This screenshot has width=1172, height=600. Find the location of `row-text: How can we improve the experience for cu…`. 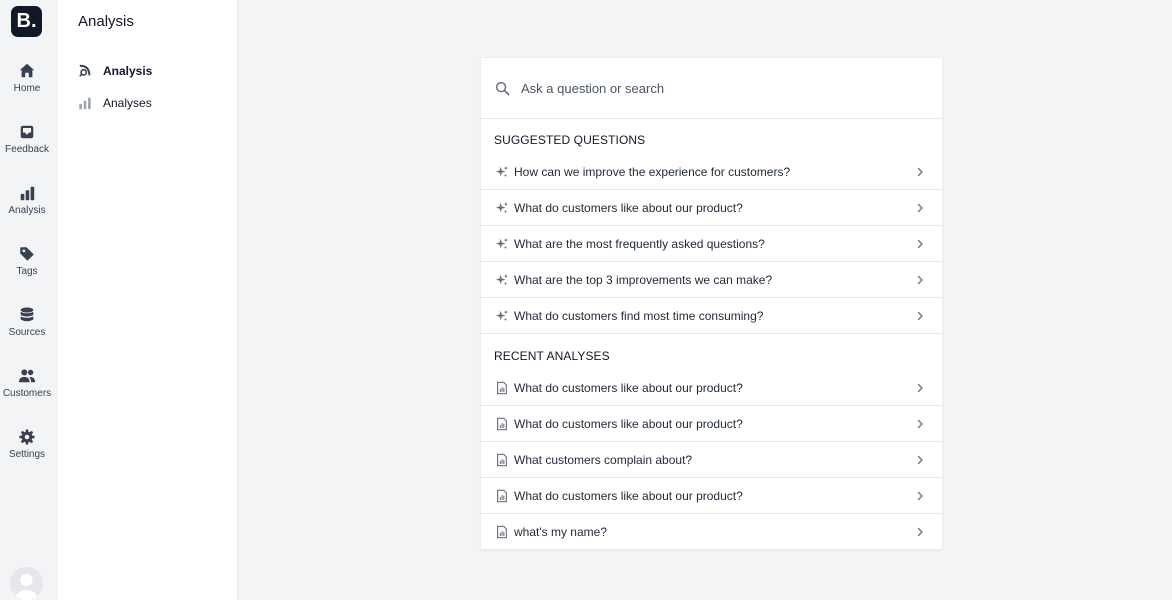

row-text: How can we improve the experience for cu… is located at coordinates (652, 171).